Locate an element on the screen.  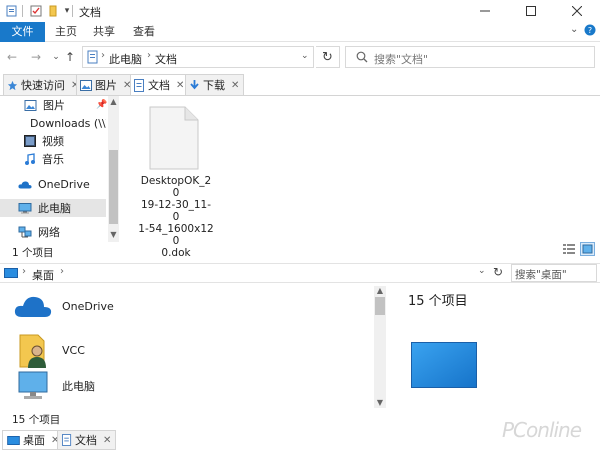
forward-button: → is located at coordinates (36, 57).